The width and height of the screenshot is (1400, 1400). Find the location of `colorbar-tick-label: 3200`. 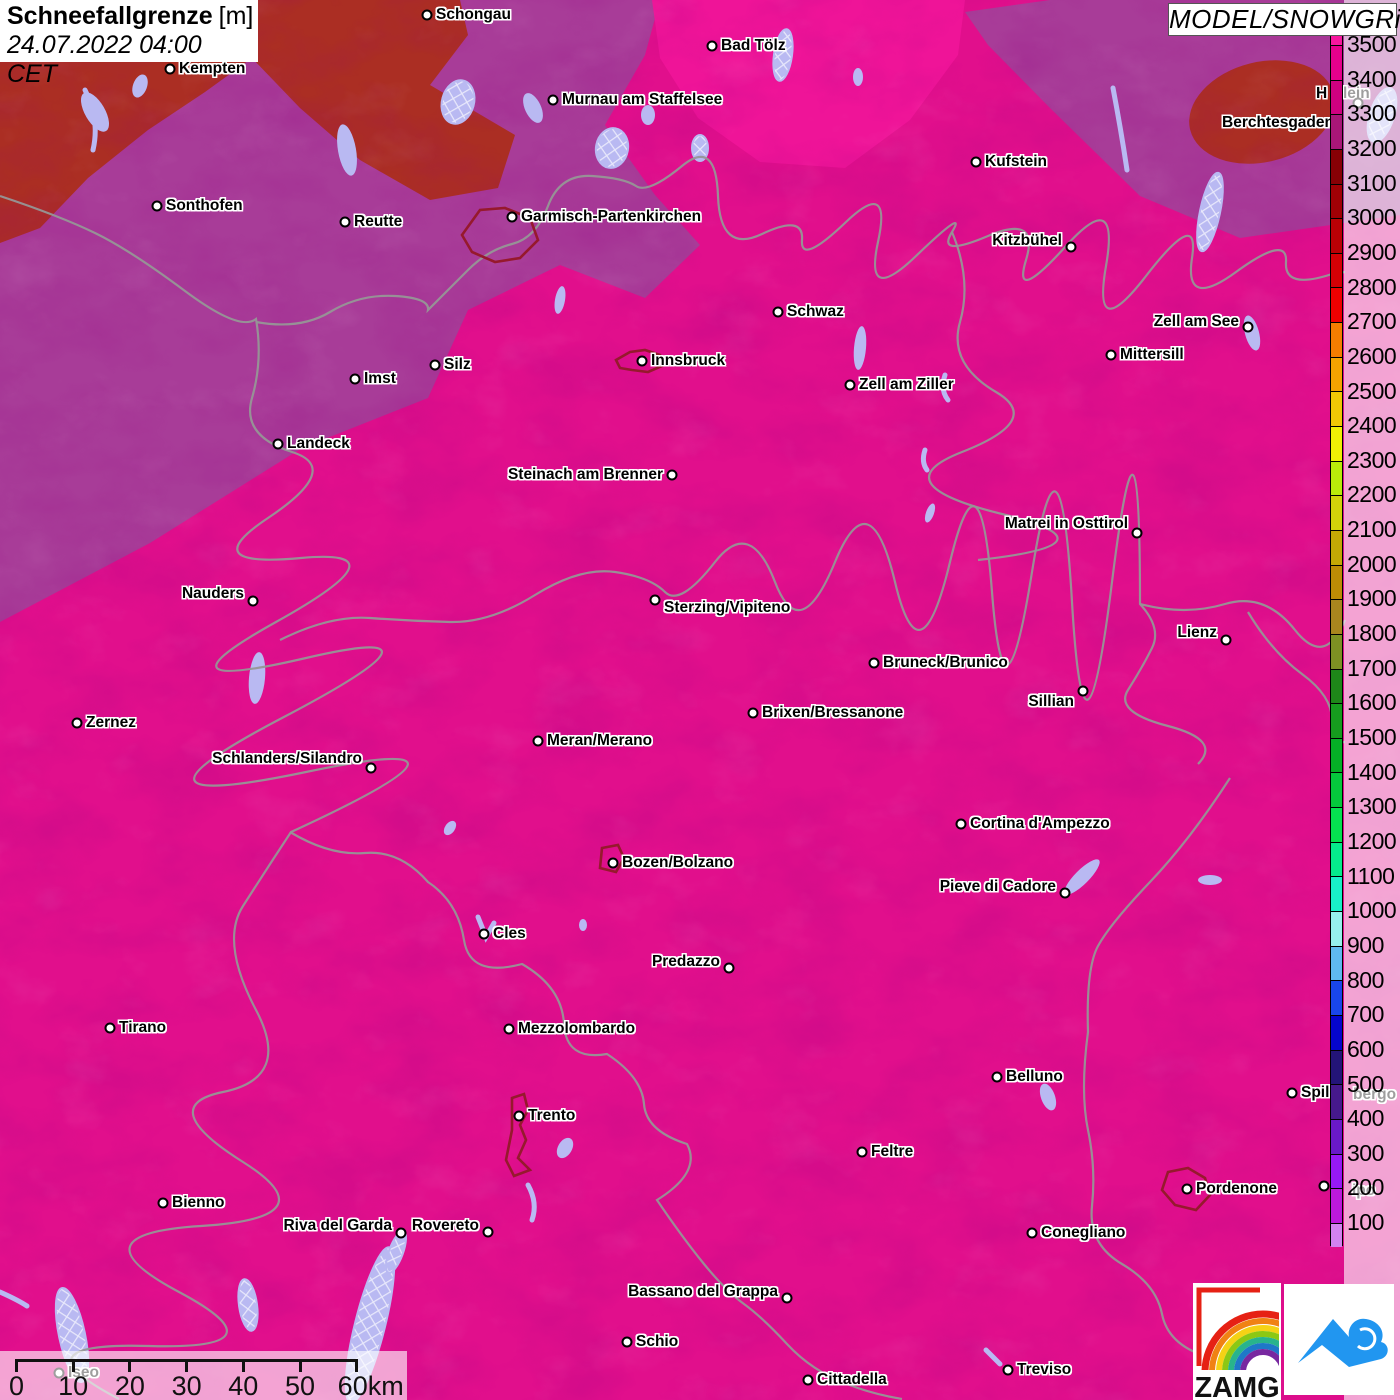

colorbar-tick-label: 3200 is located at coordinates (1372, 147).